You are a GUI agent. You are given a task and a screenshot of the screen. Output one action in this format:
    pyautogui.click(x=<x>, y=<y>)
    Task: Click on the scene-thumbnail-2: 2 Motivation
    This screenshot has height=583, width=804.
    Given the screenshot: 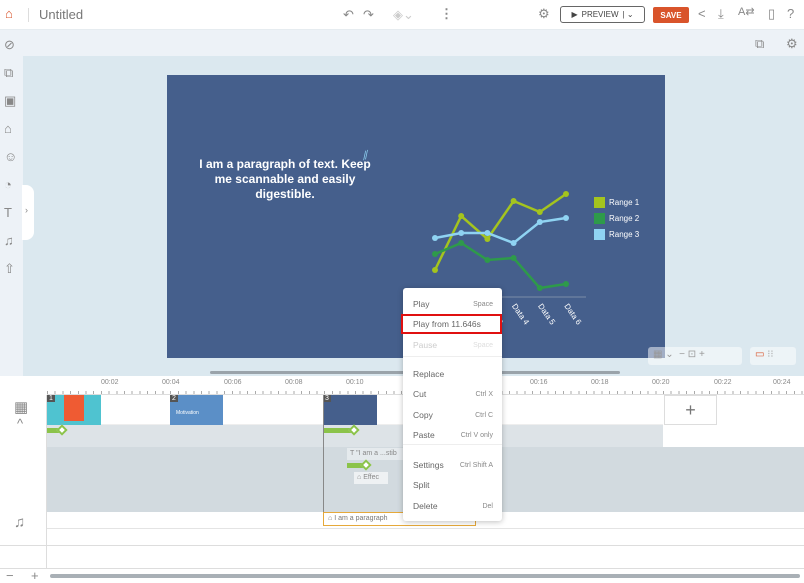 What is the action you would take?
    pyautogui.click(x=196, y=410)
    